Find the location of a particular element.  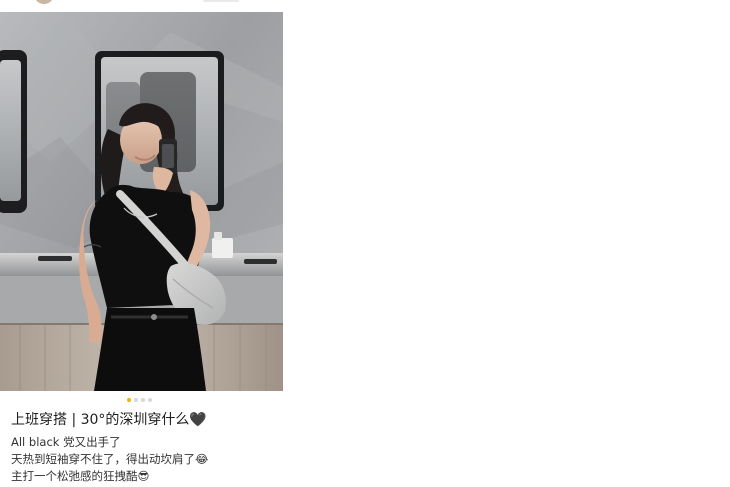

carousel-indicator is located at coordinates (139, 400).